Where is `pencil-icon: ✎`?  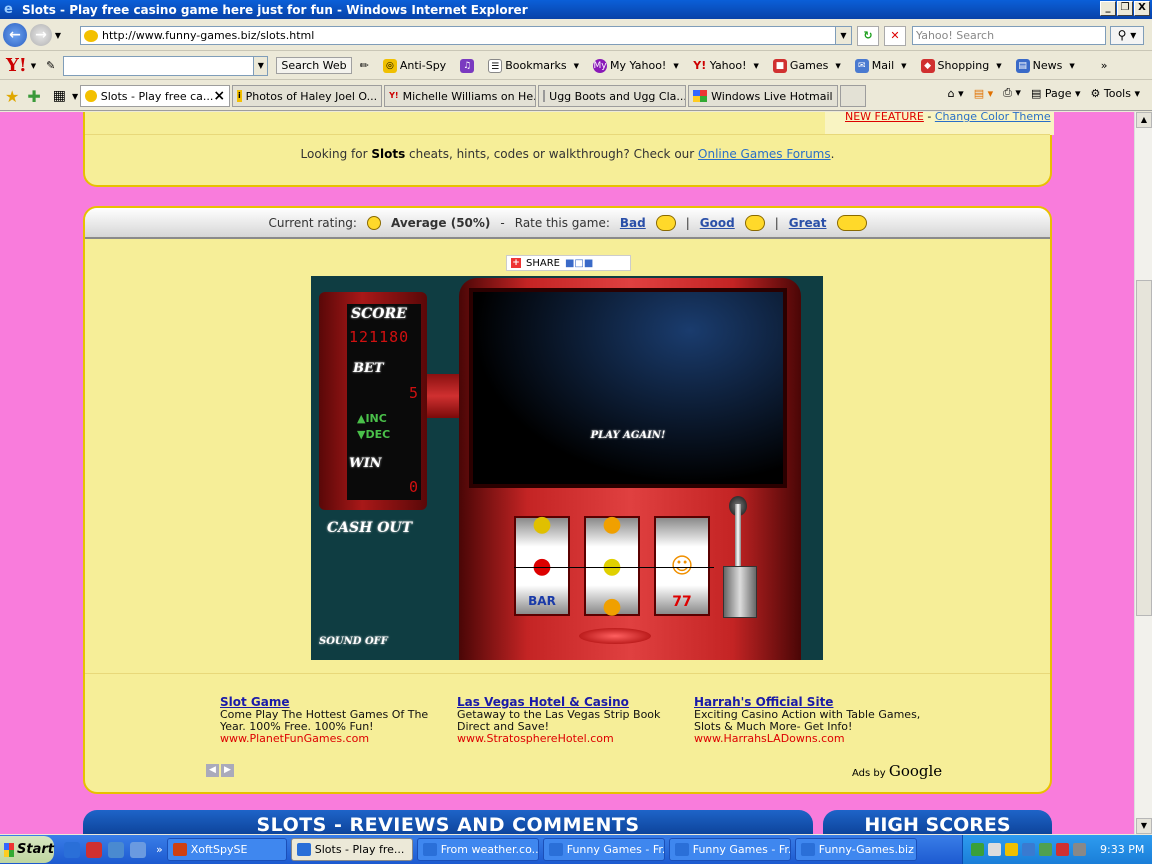
pencil-icon: ✎ is located at coordinates (50, 65).